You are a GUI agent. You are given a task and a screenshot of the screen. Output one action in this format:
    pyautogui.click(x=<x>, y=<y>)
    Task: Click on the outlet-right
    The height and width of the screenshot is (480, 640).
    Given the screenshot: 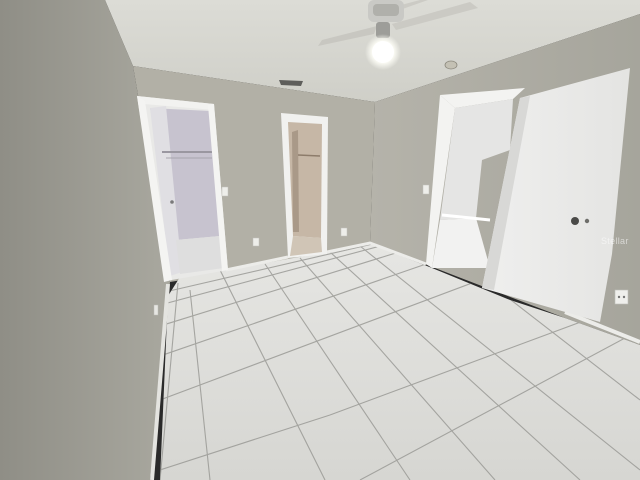 What is the action you would take?
    pyautogui.click(x=621, y=297)
    